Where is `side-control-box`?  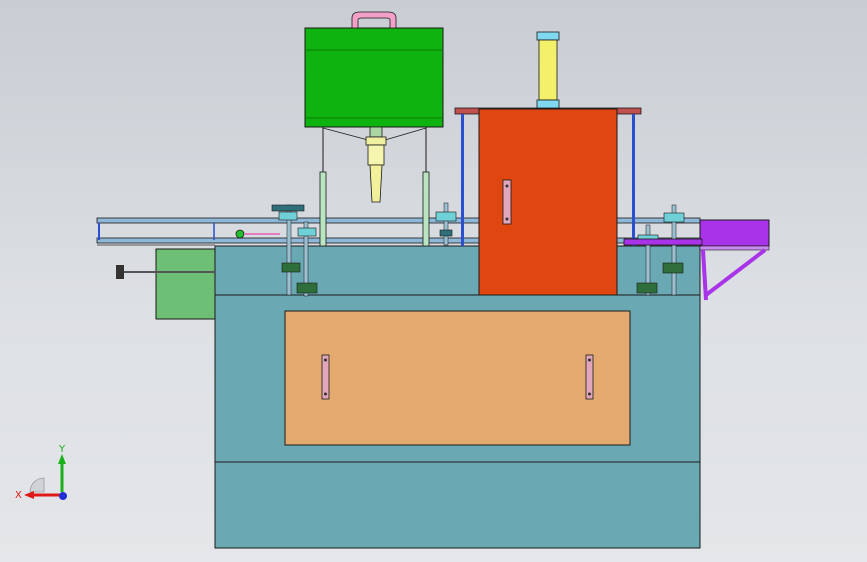
side-control-box is located at coordinates (166, 284).